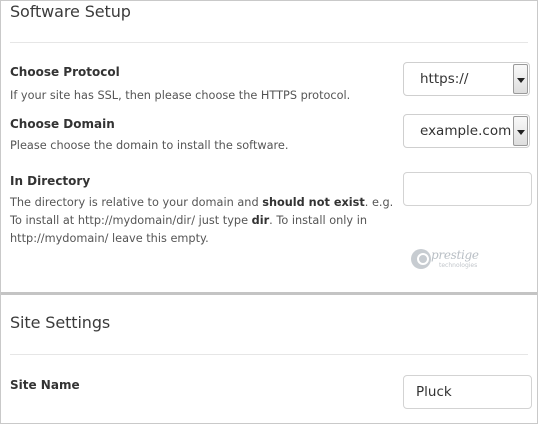 The width and height of the screenshot is (538, 424). I want to click on protocol-select: https://, so click(466, 79).